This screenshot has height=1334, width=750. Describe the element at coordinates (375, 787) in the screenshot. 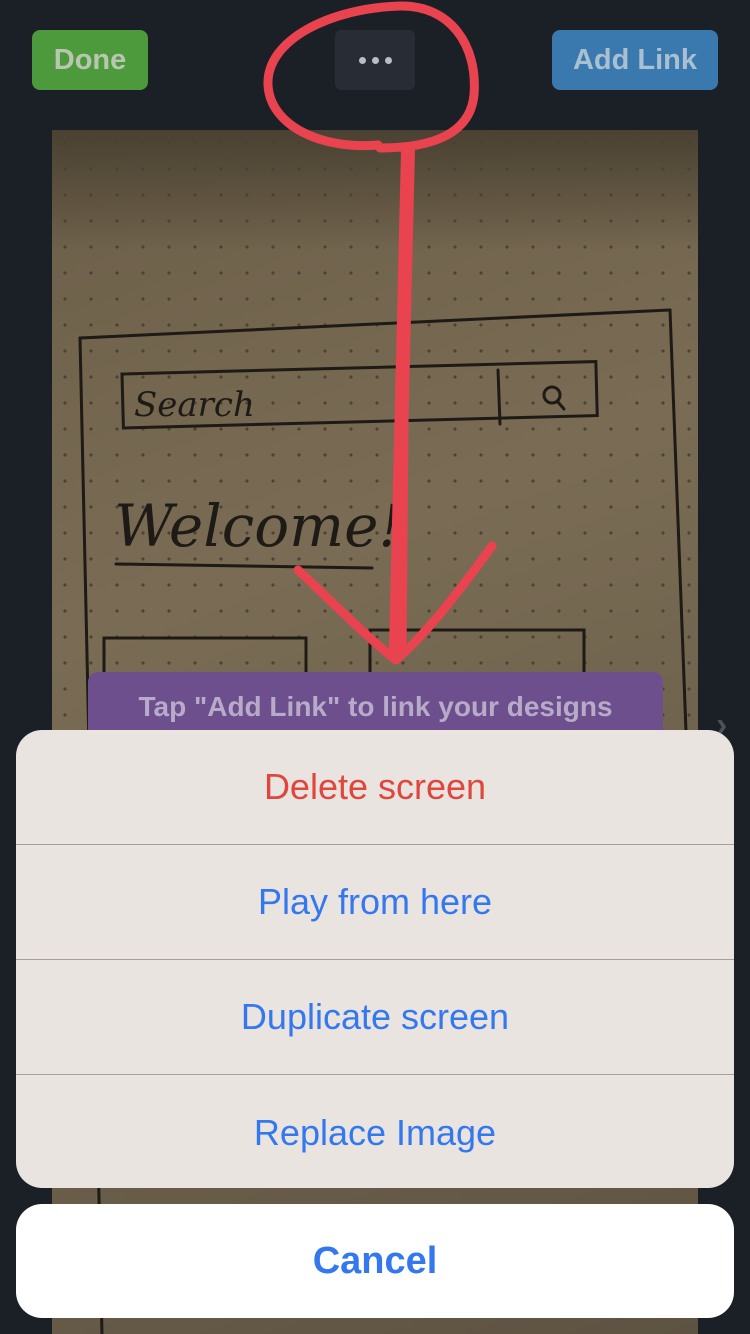

I see `delete-screen-button: Delete screen` at that location.